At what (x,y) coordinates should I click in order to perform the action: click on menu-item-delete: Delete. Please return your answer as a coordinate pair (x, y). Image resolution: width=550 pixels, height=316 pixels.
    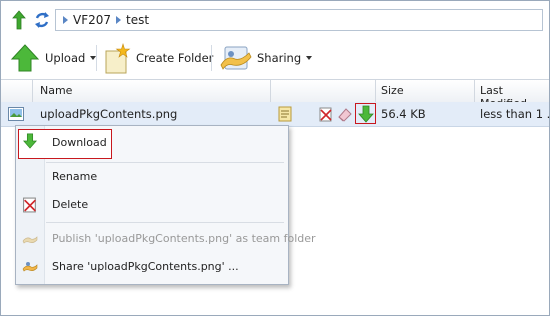
    Looking at the image, I should click on (152, 205).